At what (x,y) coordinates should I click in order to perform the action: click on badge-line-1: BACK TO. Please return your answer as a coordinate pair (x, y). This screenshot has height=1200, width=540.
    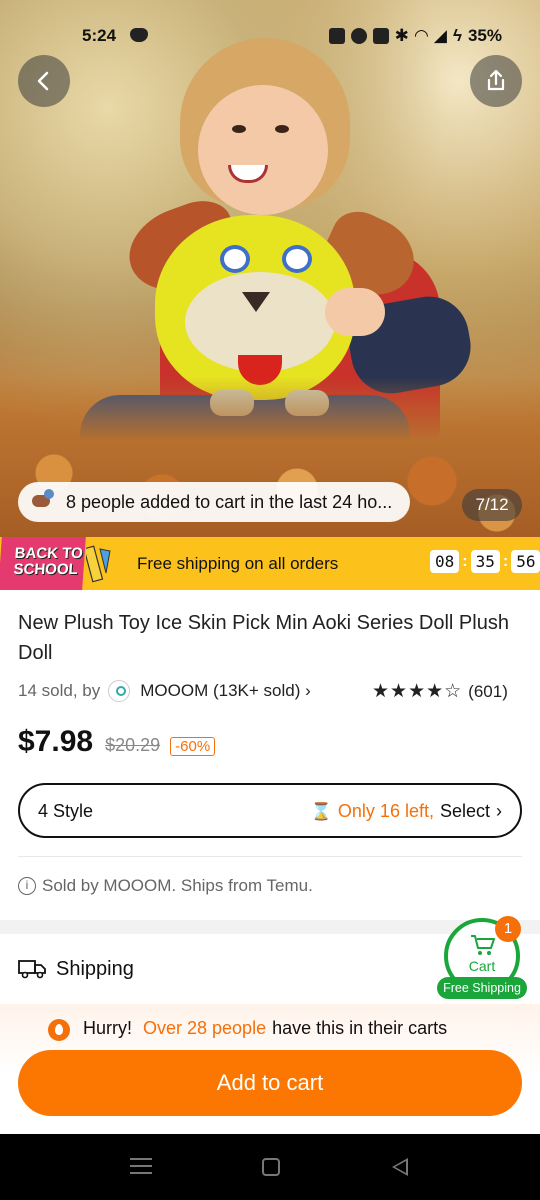
    Looking at the image, I should click on (49, 553).